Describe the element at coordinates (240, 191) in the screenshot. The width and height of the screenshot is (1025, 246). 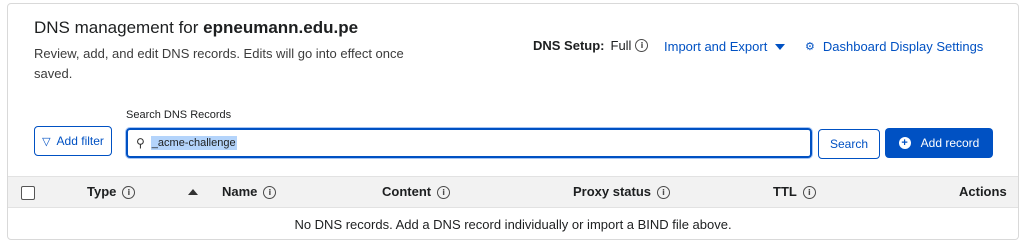
I see `column-name-label: Name` at that location.